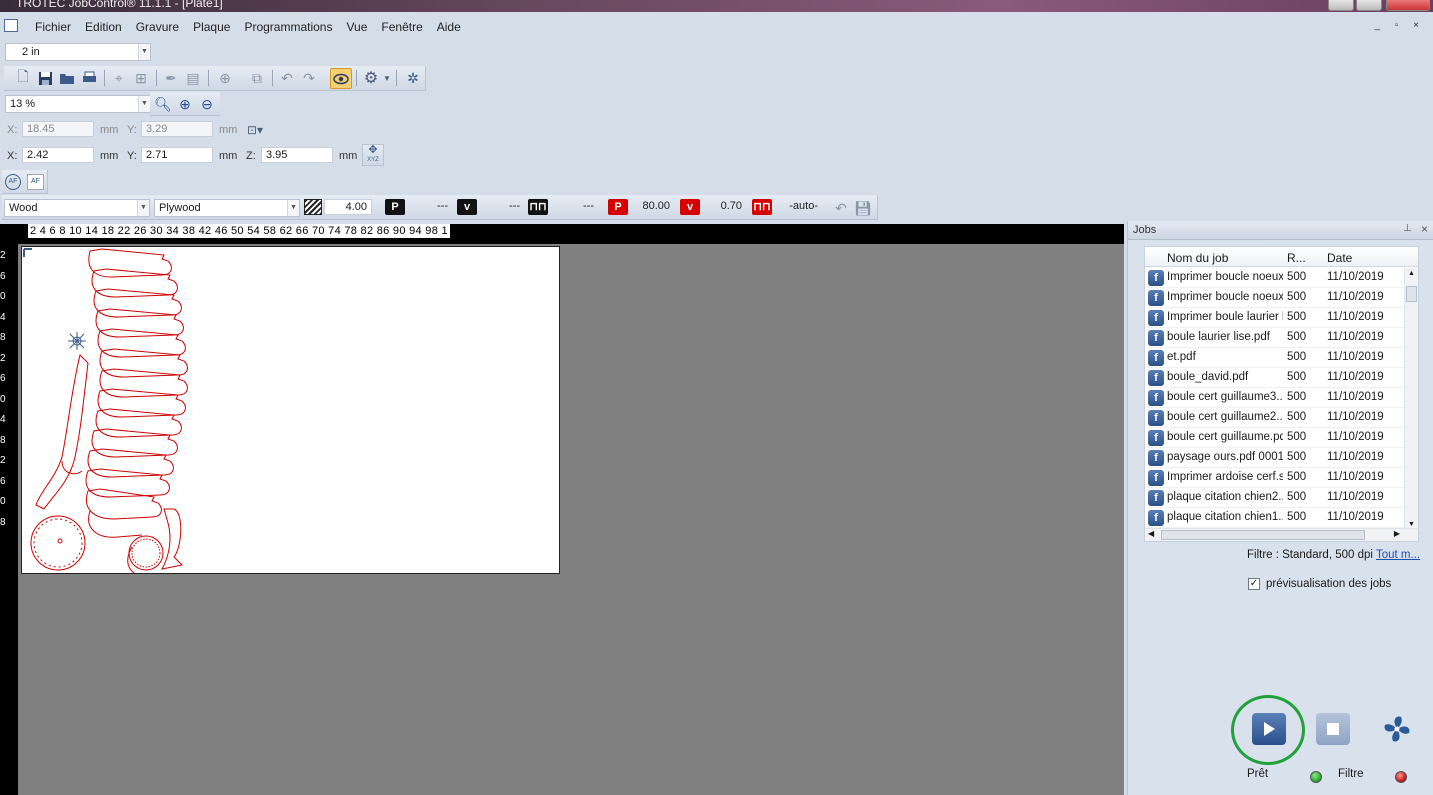 This screenshot has height=795, width=1433. What do you see at coordinates (1151, 533) in the screenshot?
I see `scroll-left-icon: ◀` at bounding box center [1151, 533].